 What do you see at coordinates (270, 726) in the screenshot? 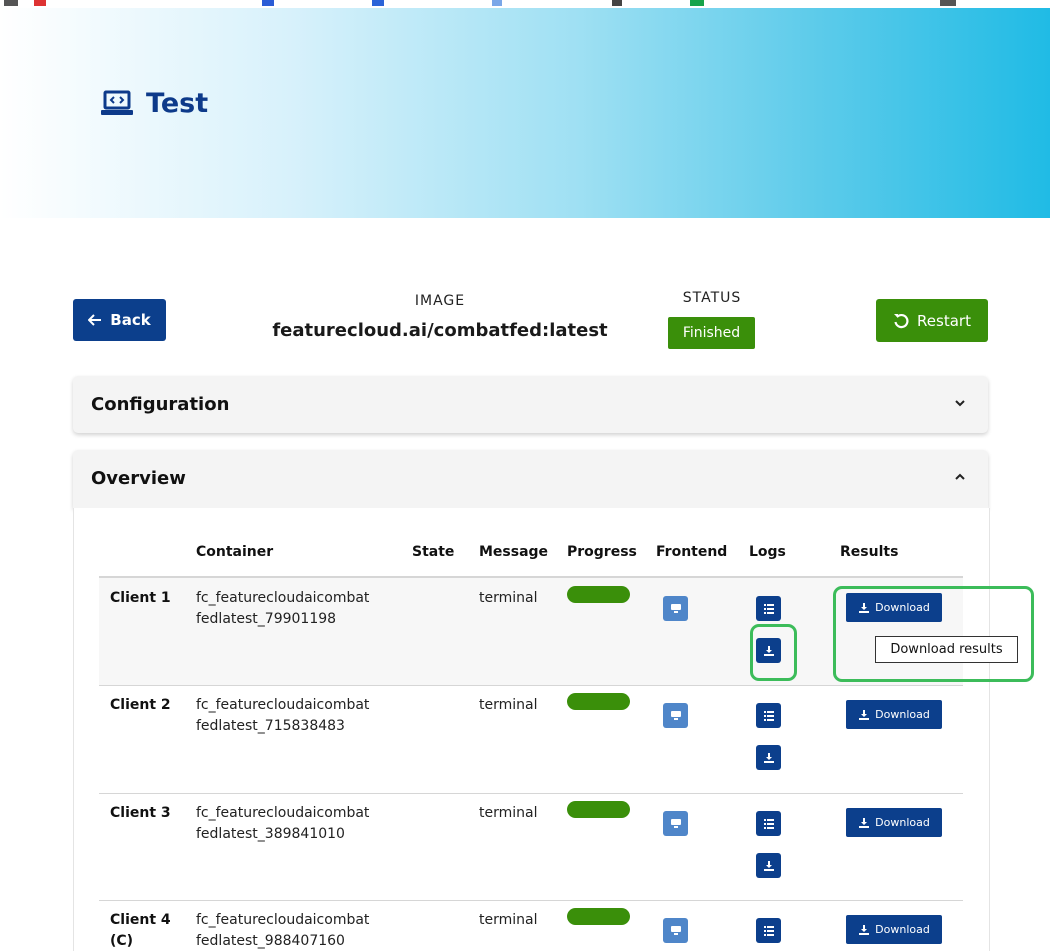
I see `container-name-line2: fedlatest_715838483` at bounding box center [270, 726].